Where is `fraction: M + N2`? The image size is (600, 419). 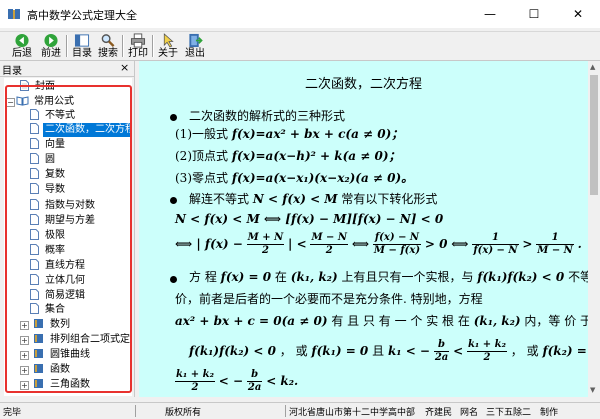
fraction: M + N2 is located at coordinates (265, 244).